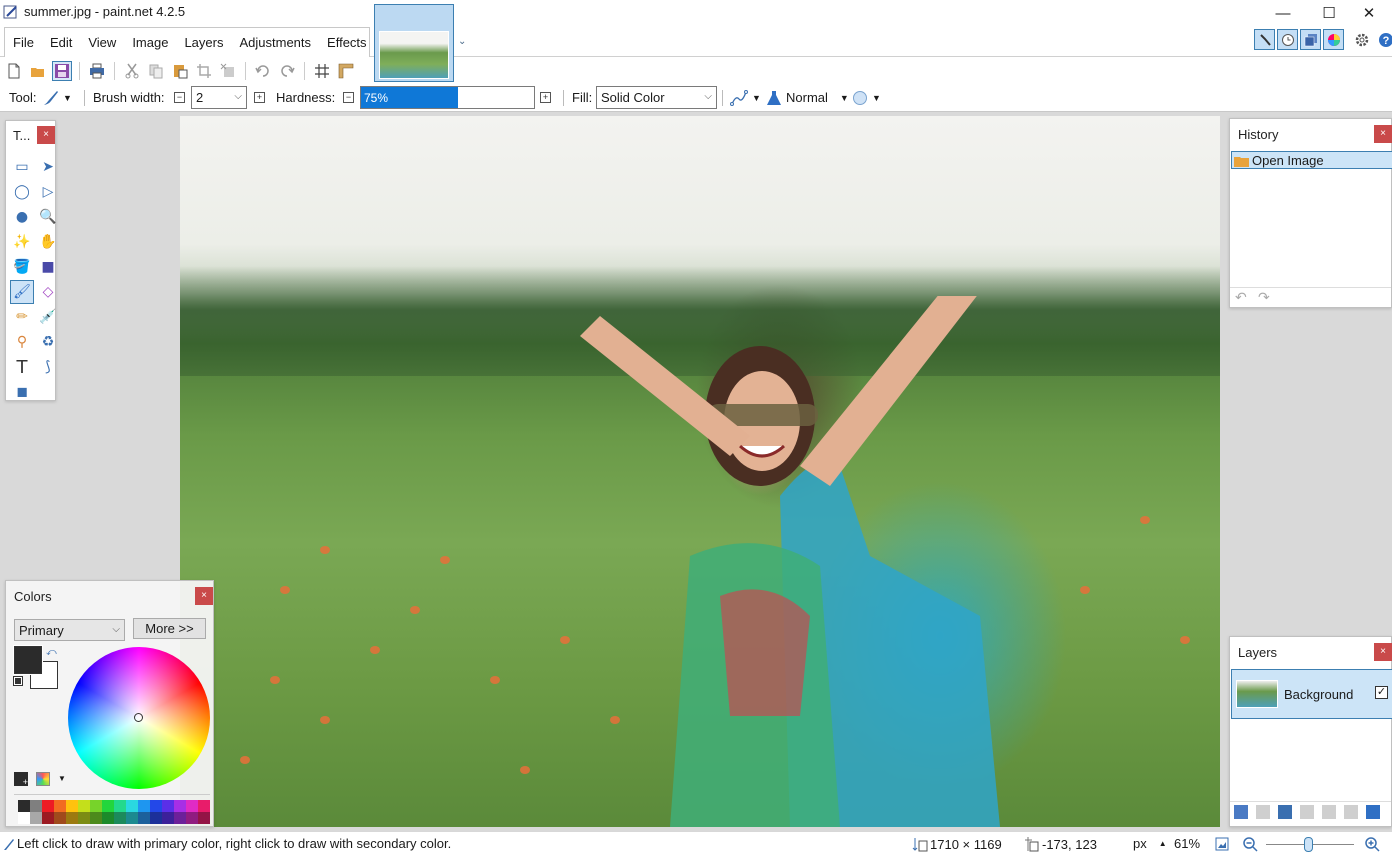  What do you see at coordinates (275, 43) in the screenshot?
I see `menu-adjustments: Adjustments` at bounding box center [275, 43].